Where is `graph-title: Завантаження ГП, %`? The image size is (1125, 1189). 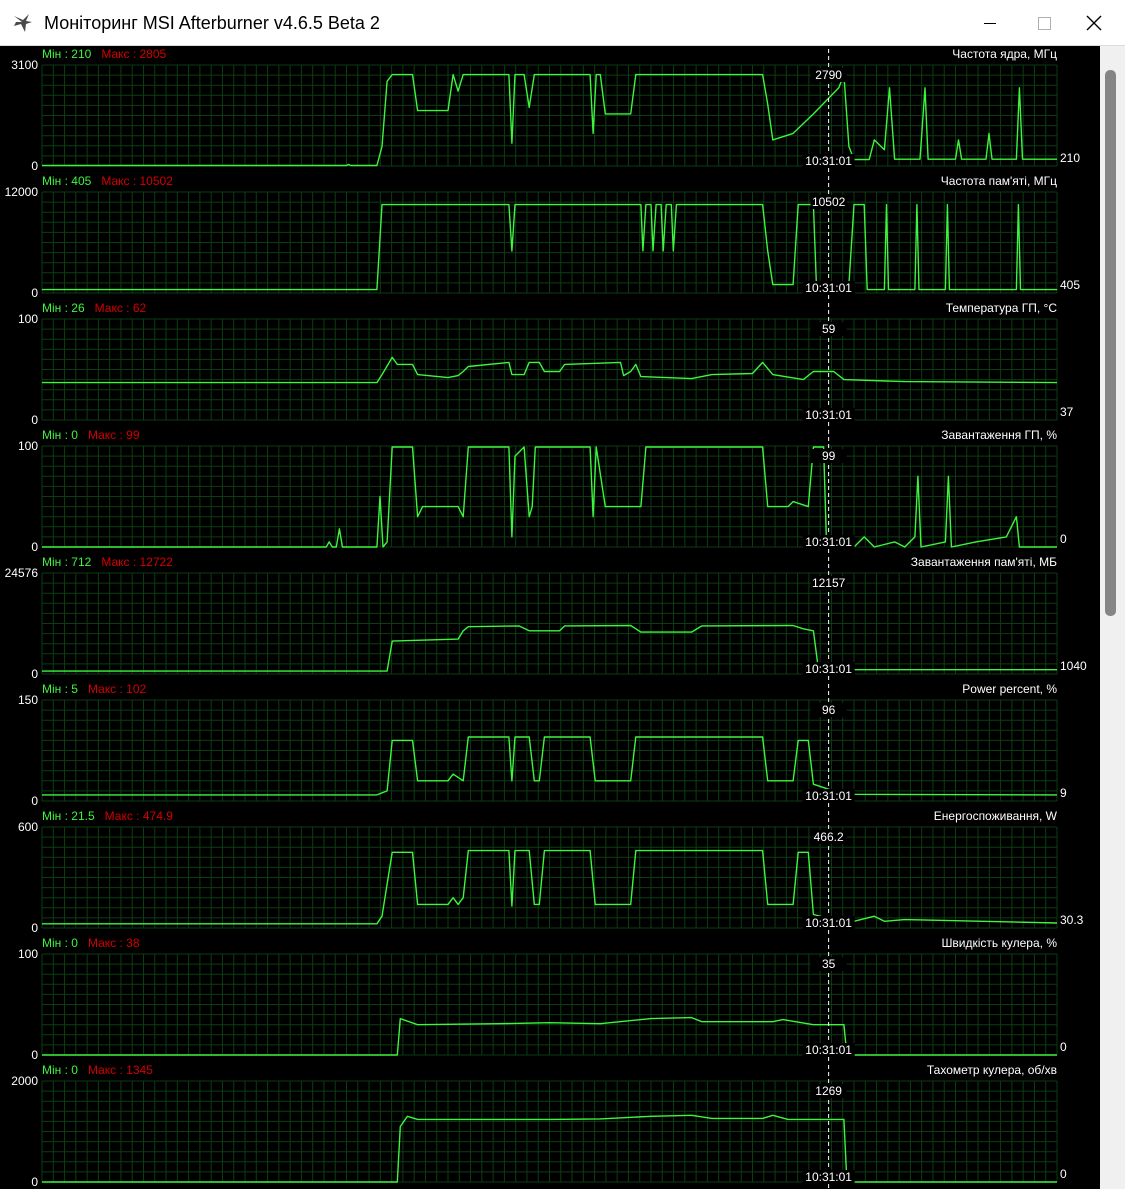 graph-title: Завантаження ГП, % is located at coordinates (999, 435).